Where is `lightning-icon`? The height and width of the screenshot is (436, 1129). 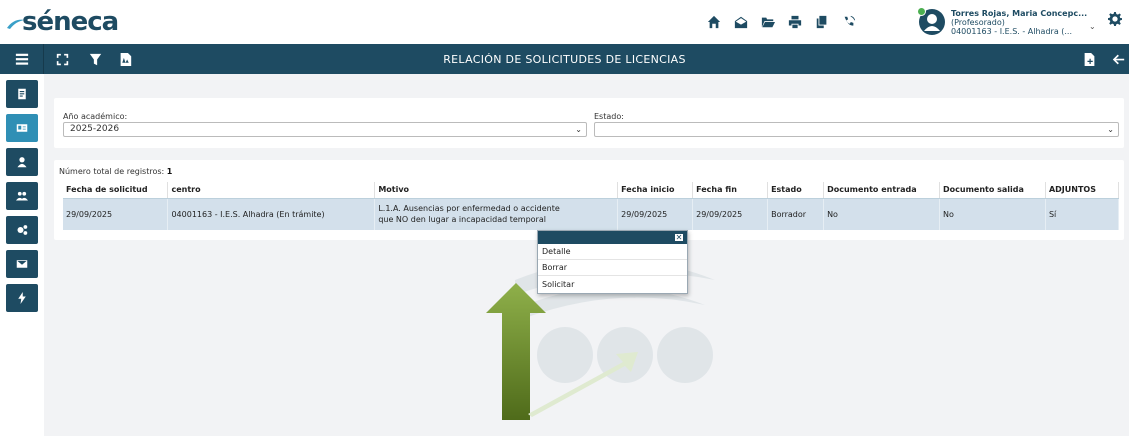
lightning-icon is located at coordinates (22, 298).